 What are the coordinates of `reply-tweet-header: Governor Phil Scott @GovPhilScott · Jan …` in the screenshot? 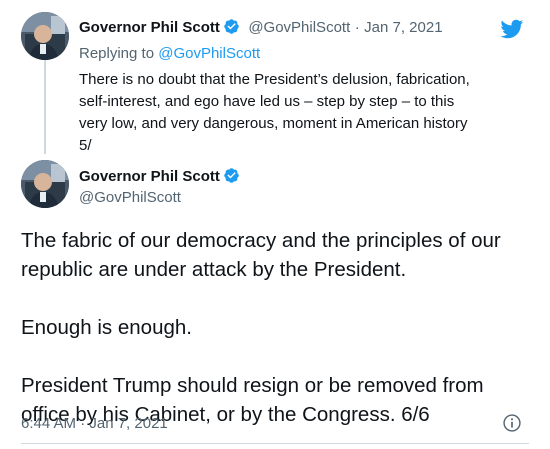 It's located at (261, 28).